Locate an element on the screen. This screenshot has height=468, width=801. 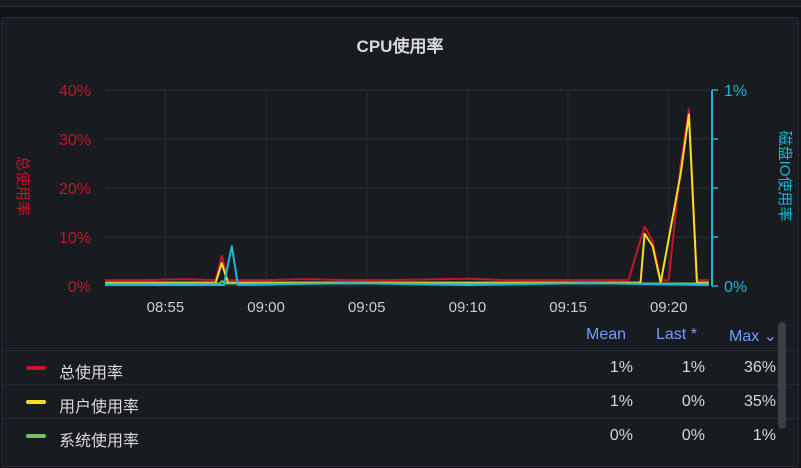
legend-max-value: 36% is located at coordinates (759, 367).